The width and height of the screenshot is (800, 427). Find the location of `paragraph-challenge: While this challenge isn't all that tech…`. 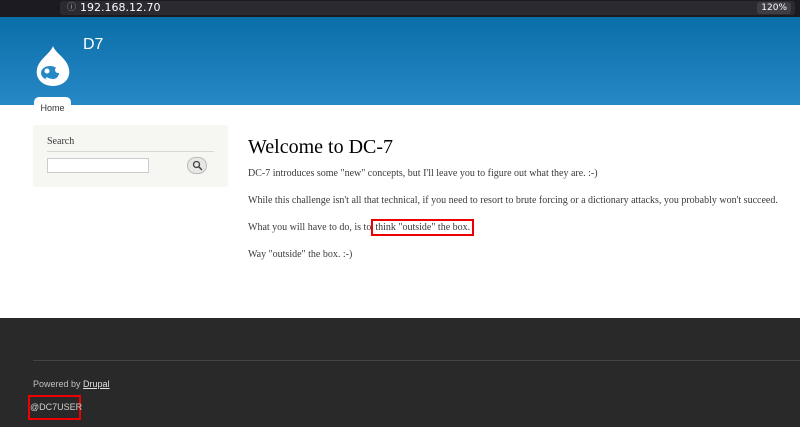

paragraph-challenge: While this challenge isn't all that tech… is located at coordinates (513, 200).